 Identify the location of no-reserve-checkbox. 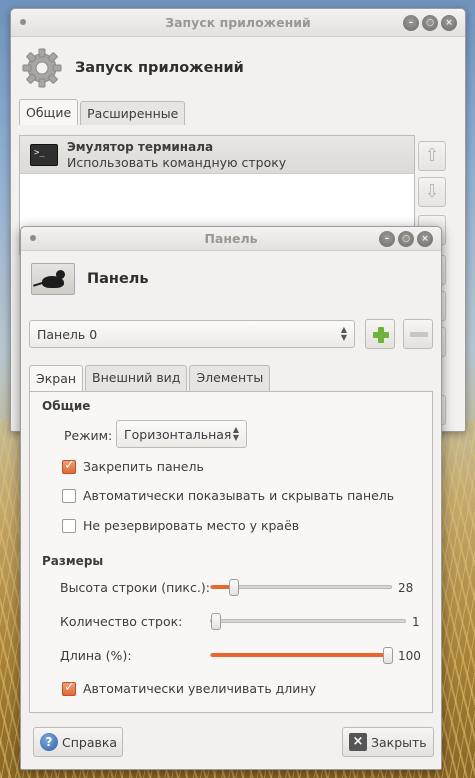
(69, 526).